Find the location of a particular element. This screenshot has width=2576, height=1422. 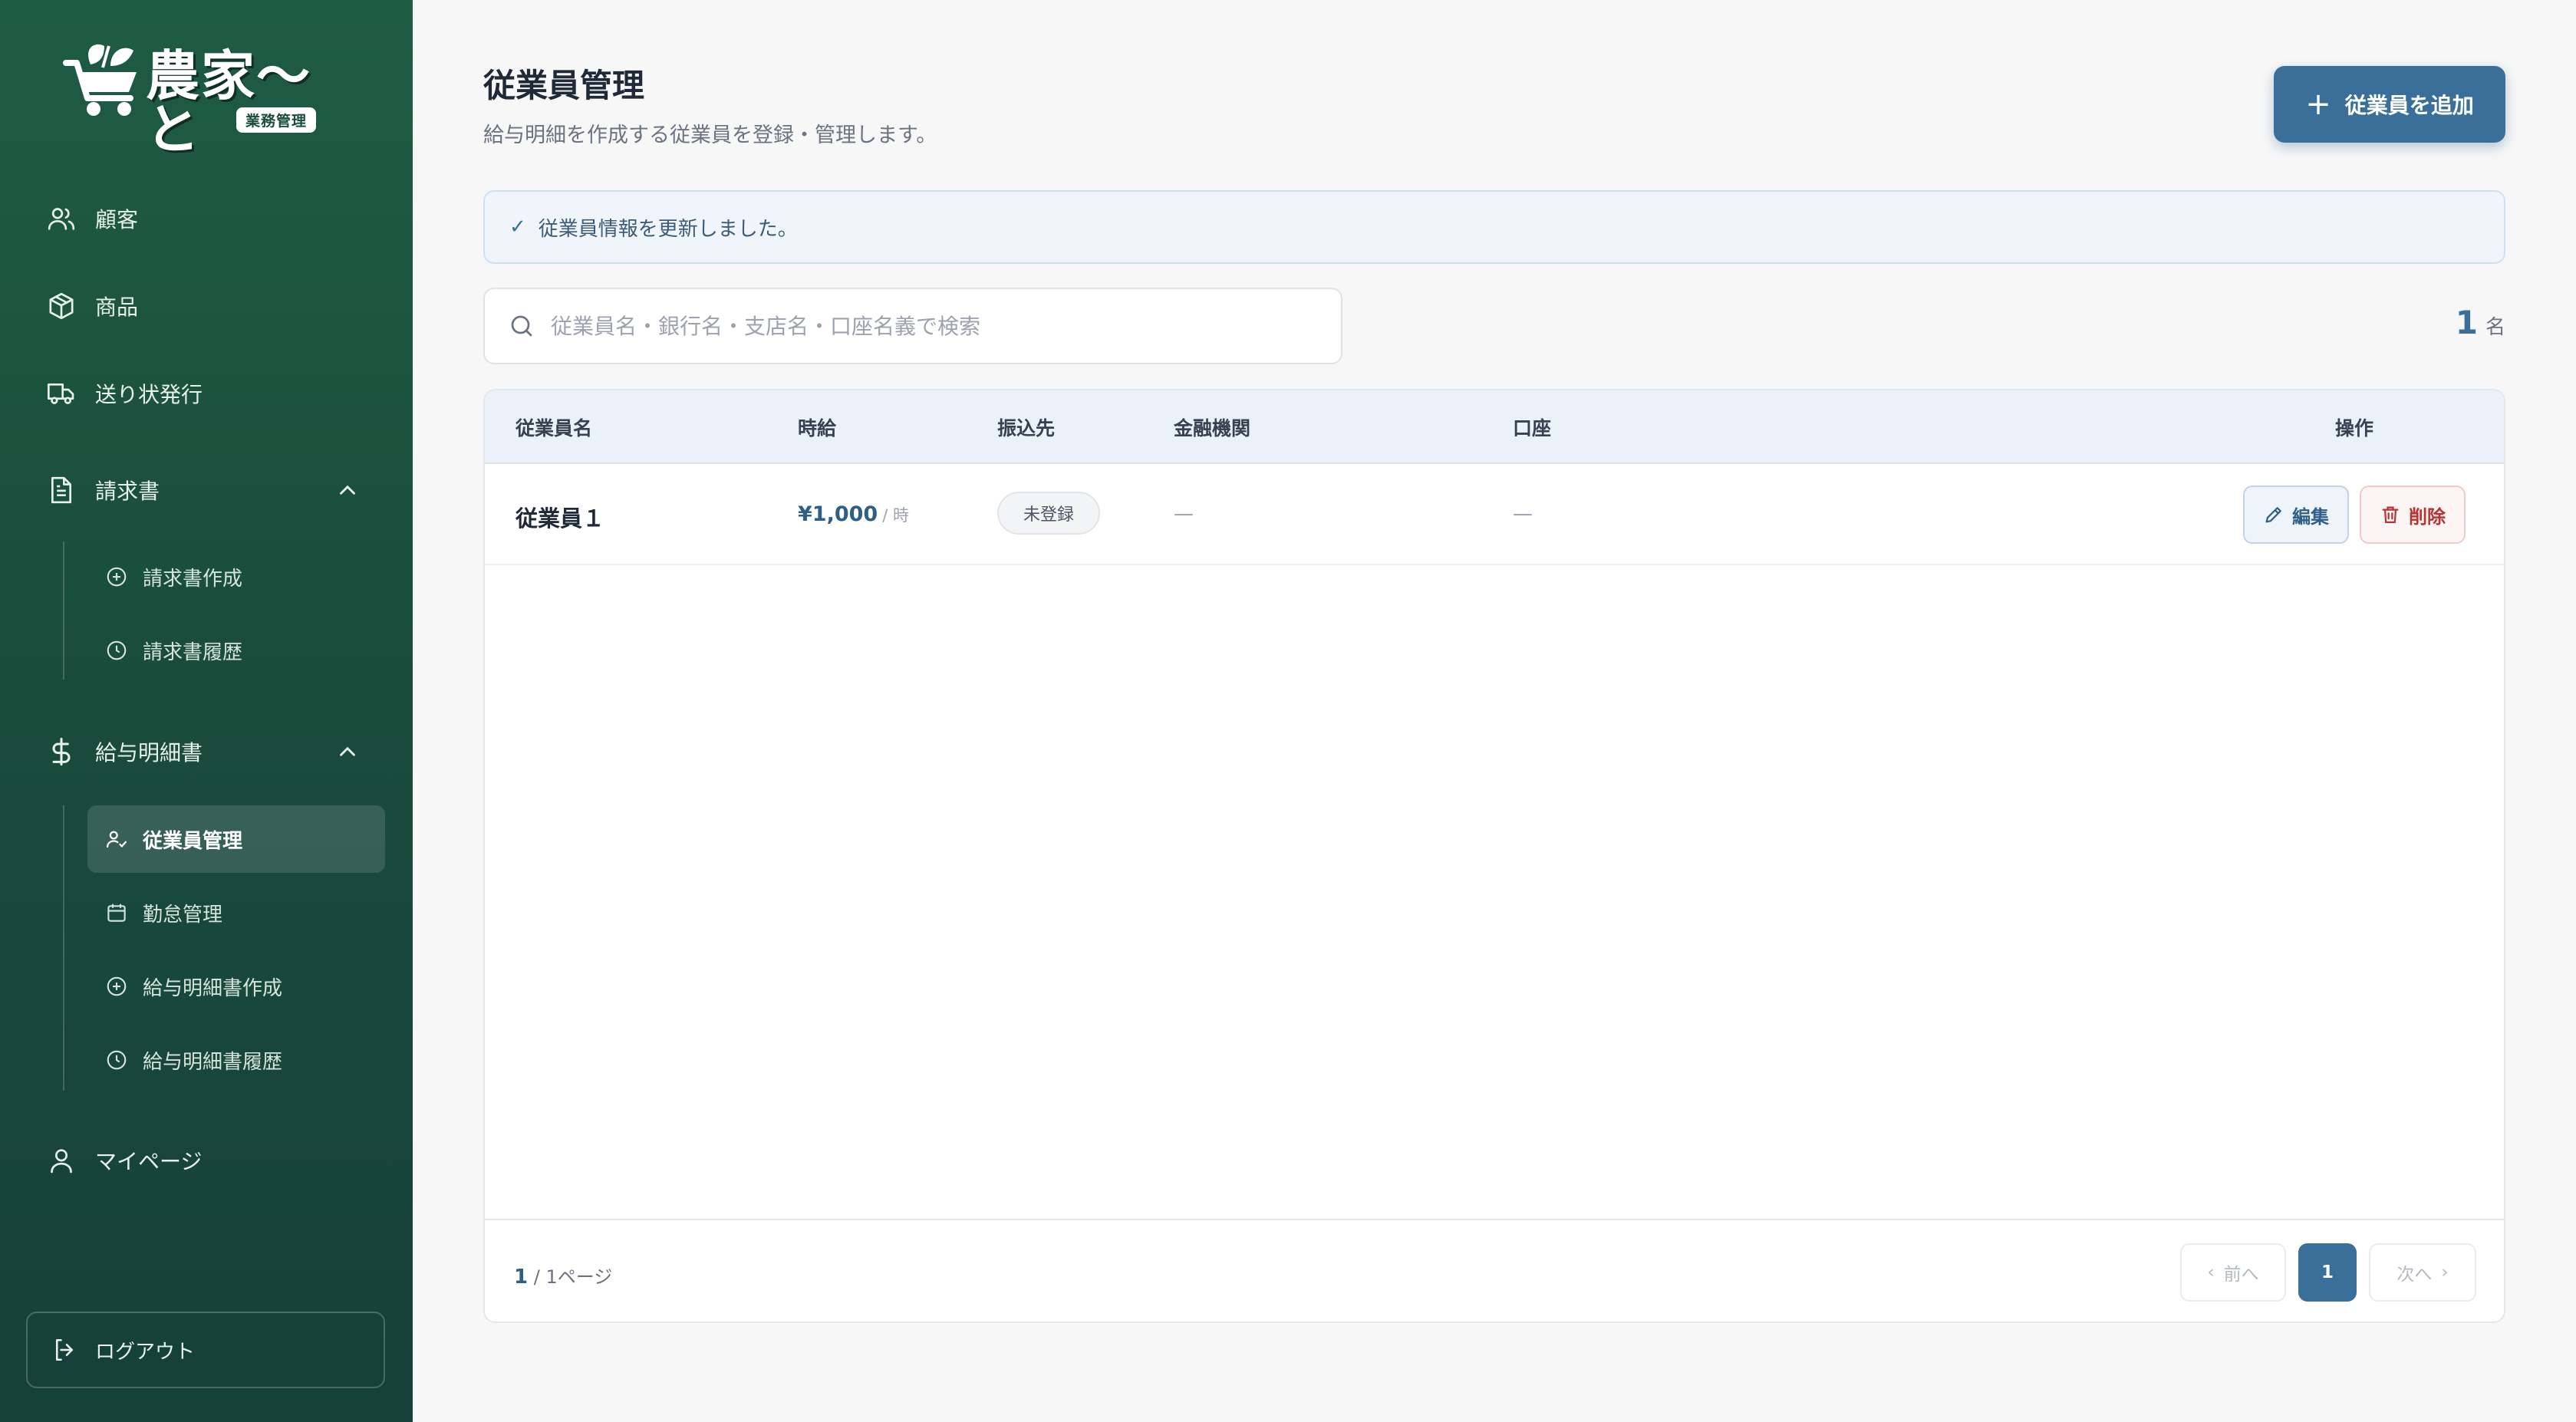

edit-button: 編集 is located at coordinates (2296, 515).